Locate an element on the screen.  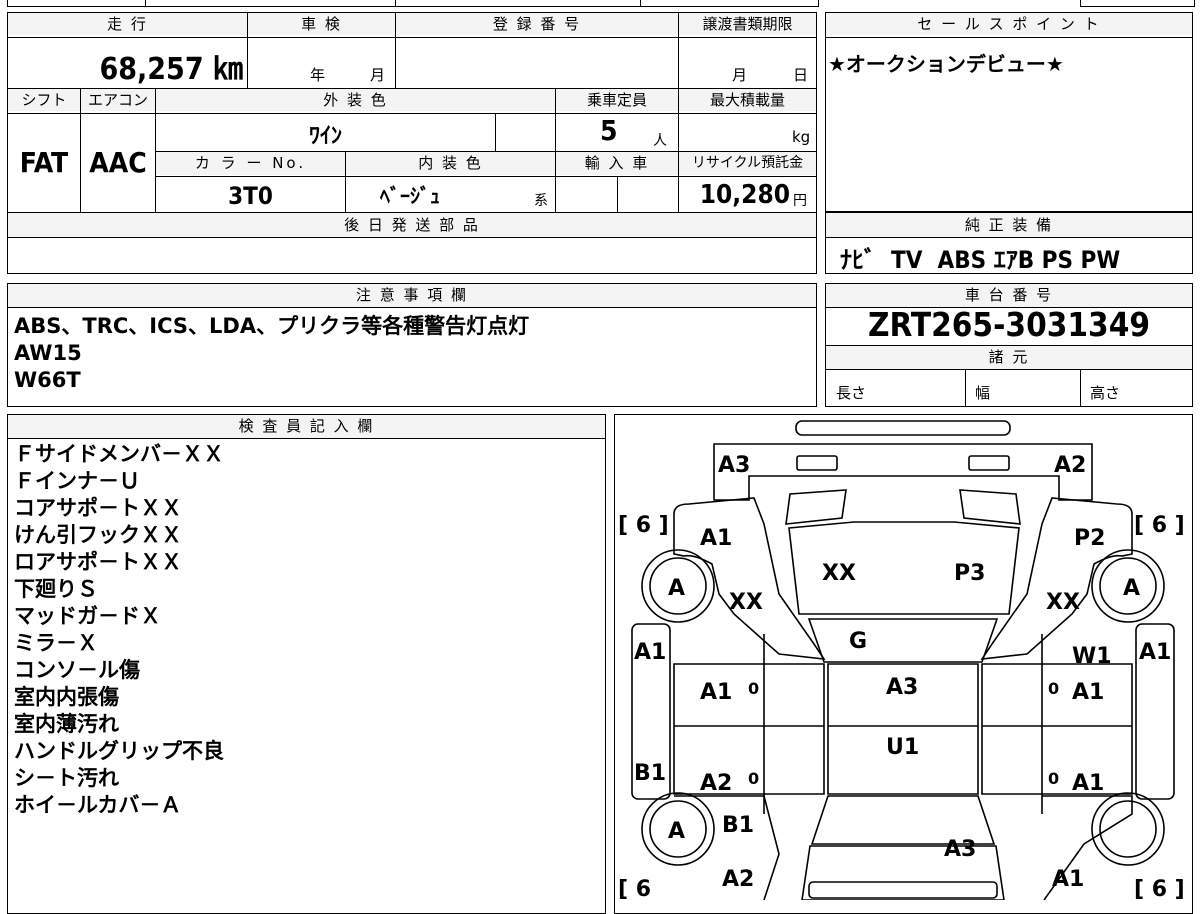
mark-left-apron: XX is located at coordinates (746, 602).